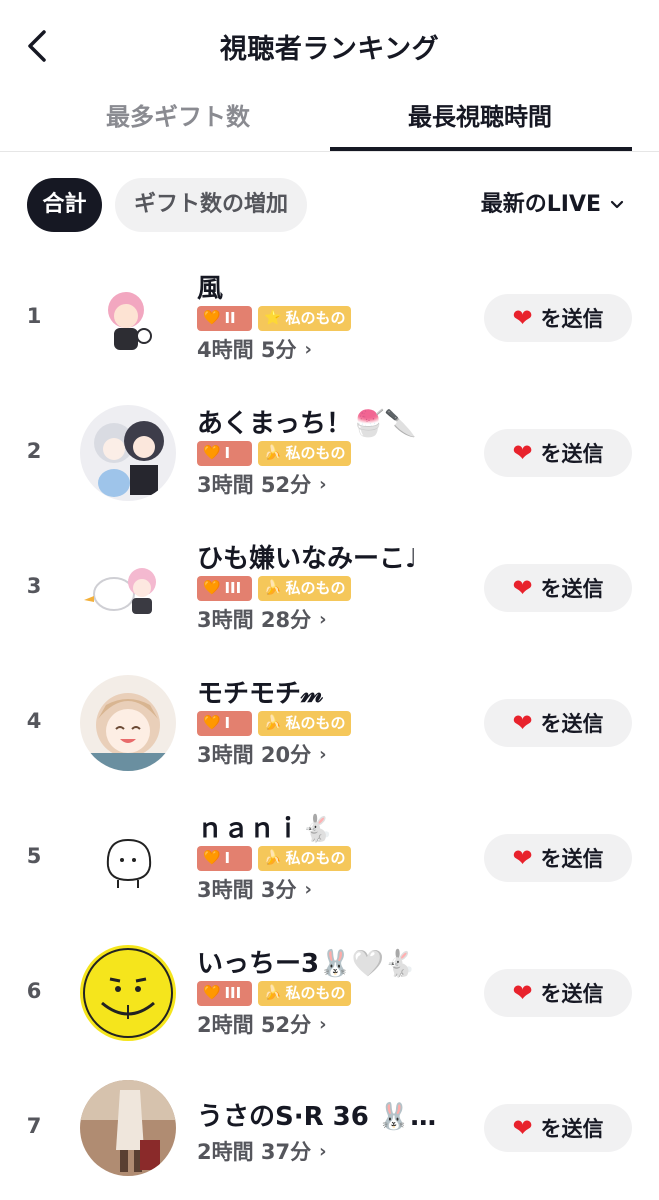  Describe the element at coordinates (34, 1126) in the screenshot. I see `rank-number: 7` at that location.